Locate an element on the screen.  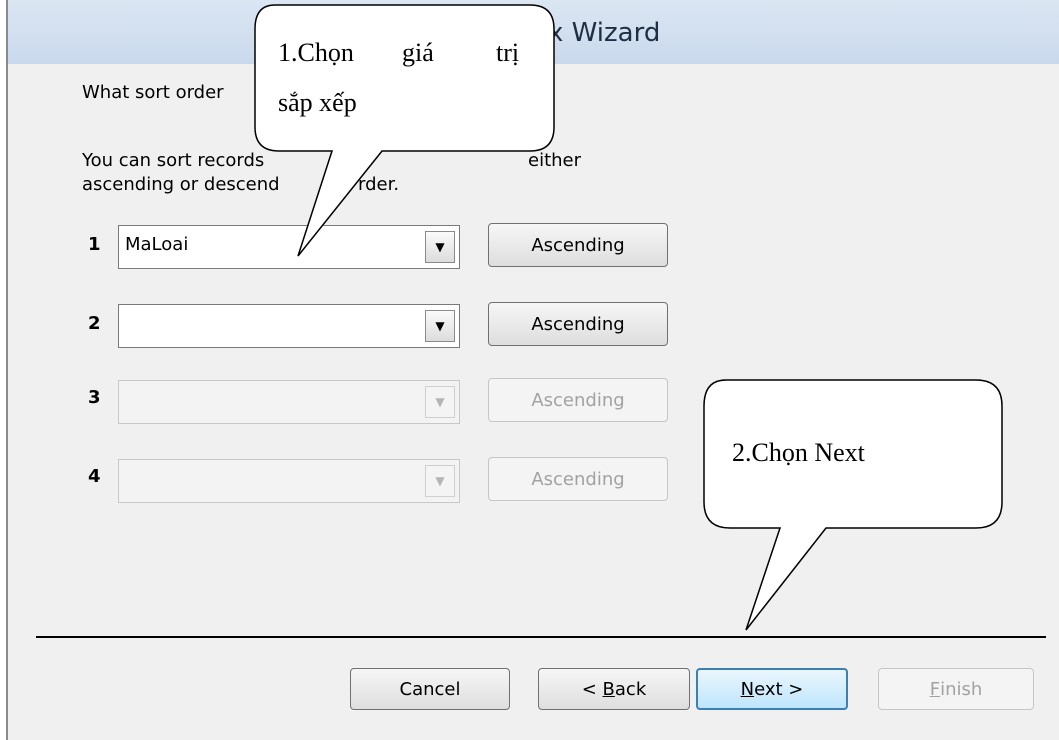
callout-1-word-2: giá is located at coordinates (418, 52).